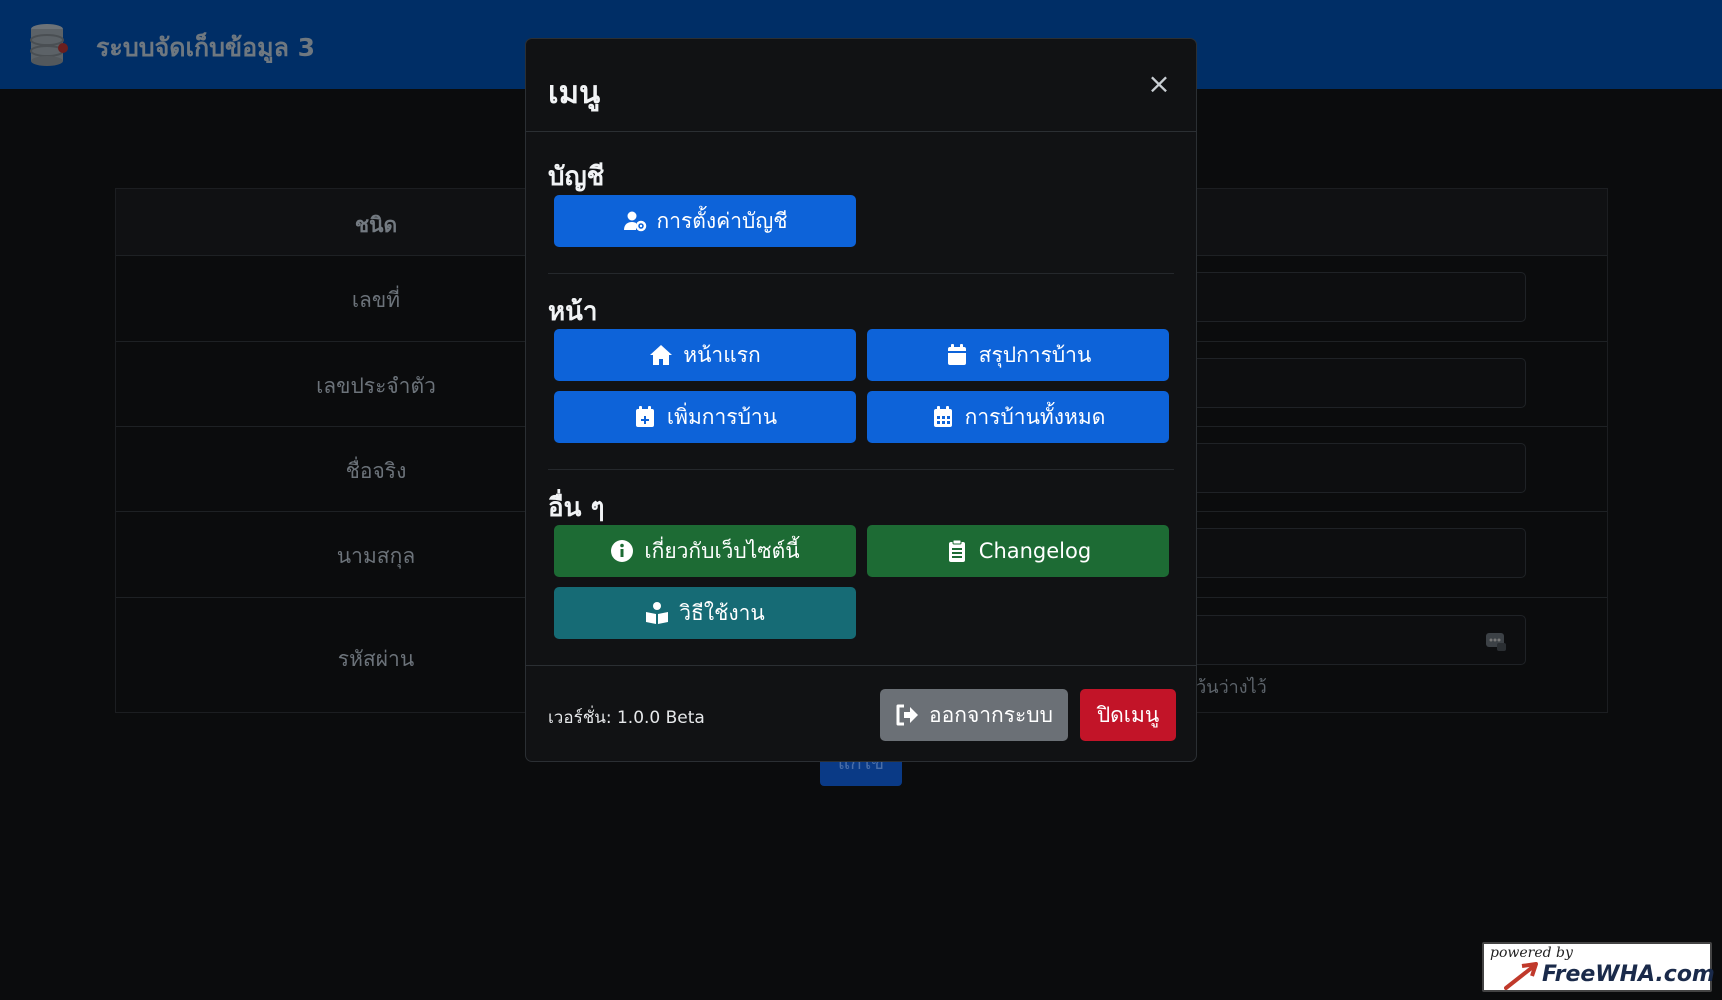 This screenshot has width=1722, height=1000. What do you see at coordinates (657, 613) in the screenshot?
I see `book-reader-icon` at bounding box center [657, 613].